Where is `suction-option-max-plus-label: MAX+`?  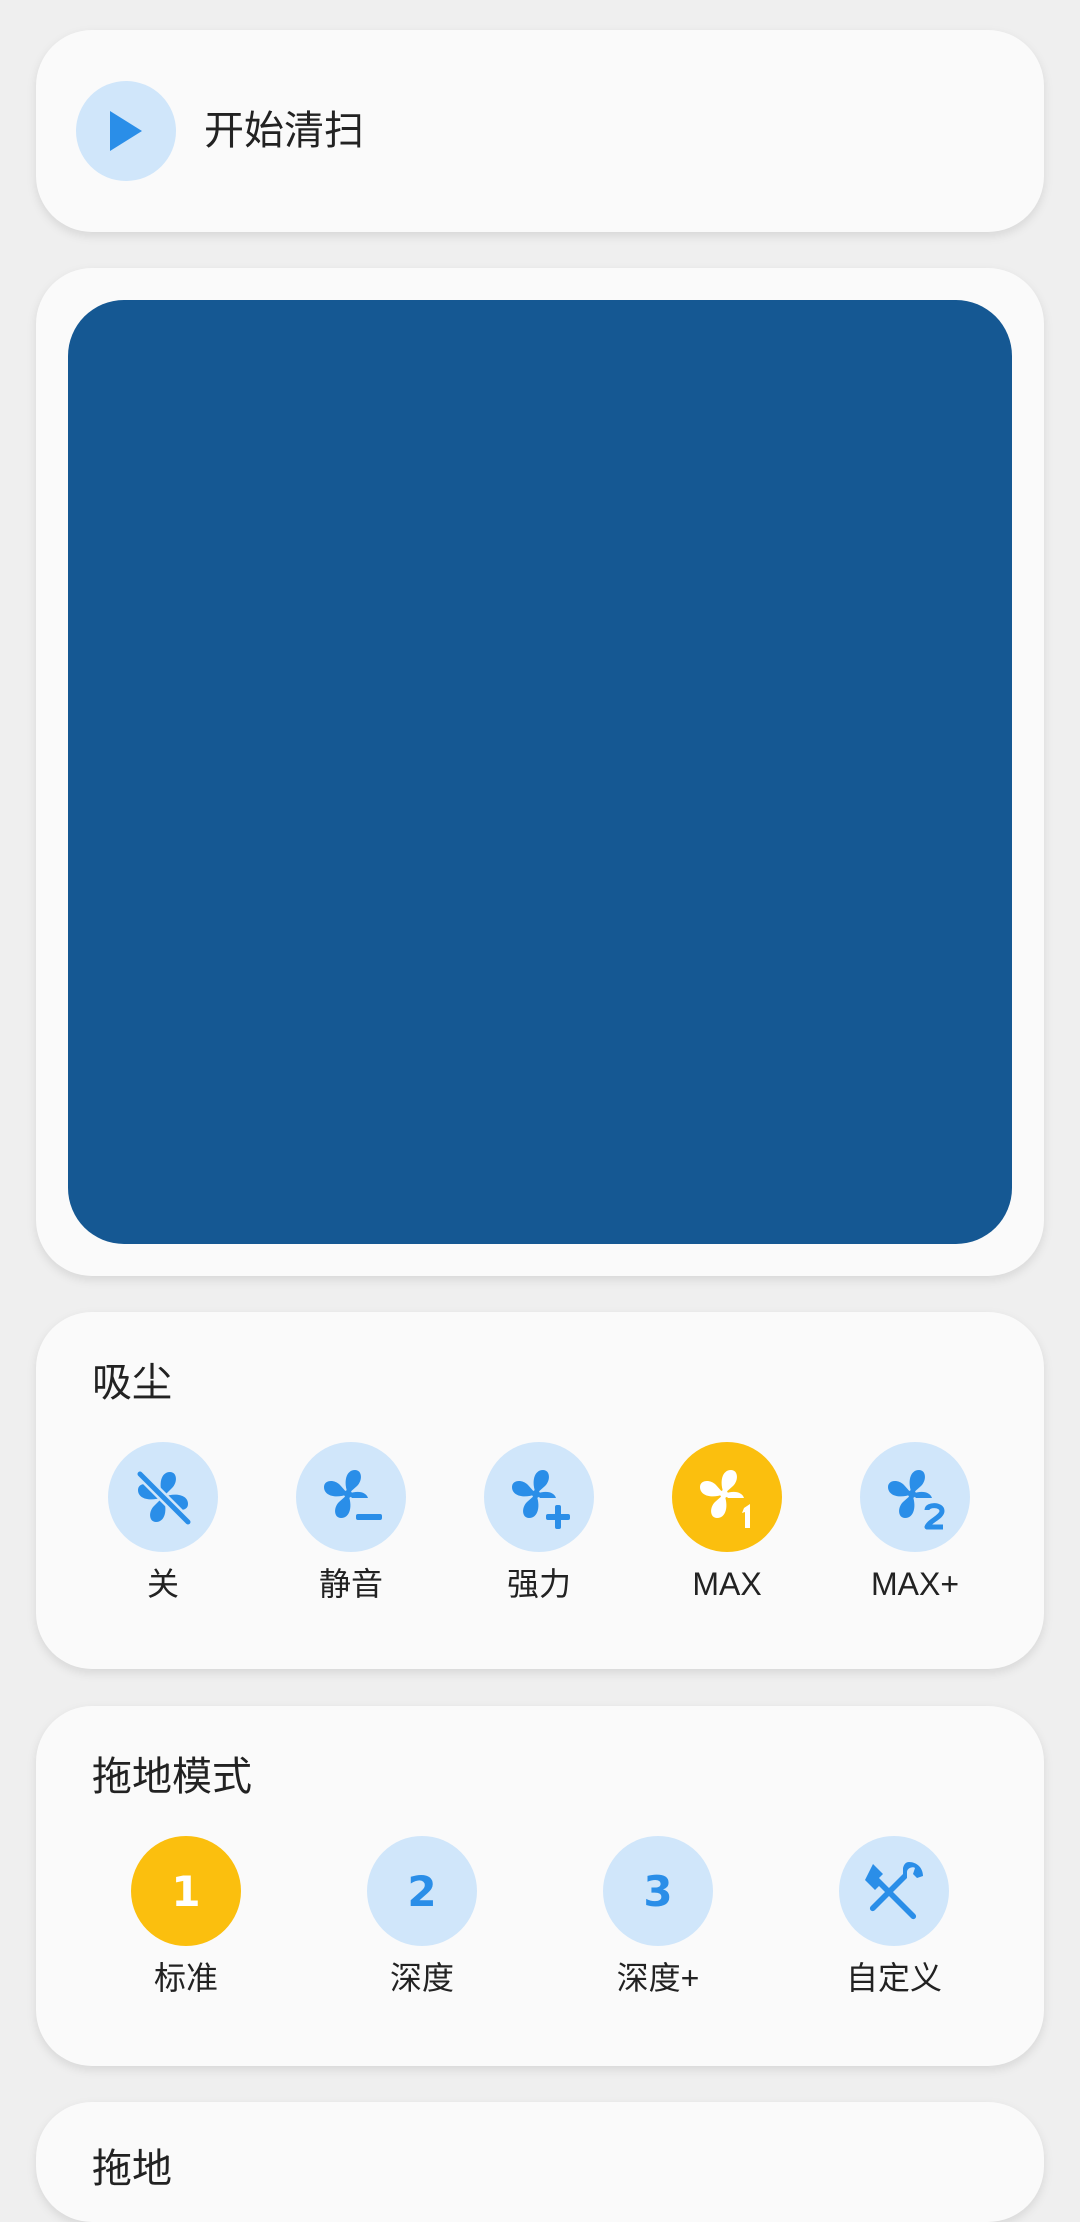 suction-option-max-plus-label: MAX+ is located at coordinates (915, 1584).